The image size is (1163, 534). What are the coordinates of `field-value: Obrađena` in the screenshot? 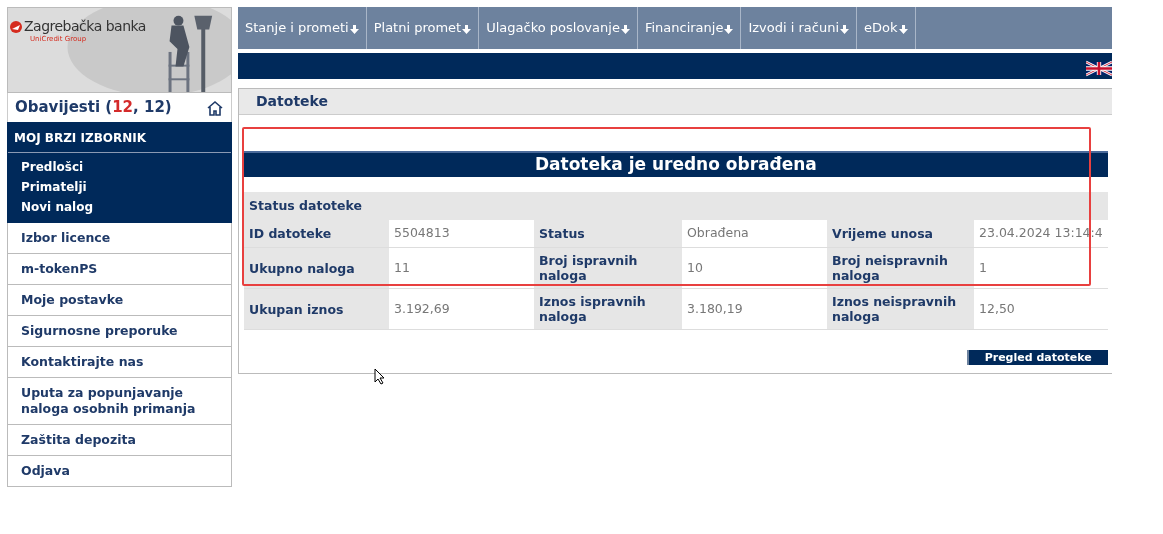 It's located at (718, 233).